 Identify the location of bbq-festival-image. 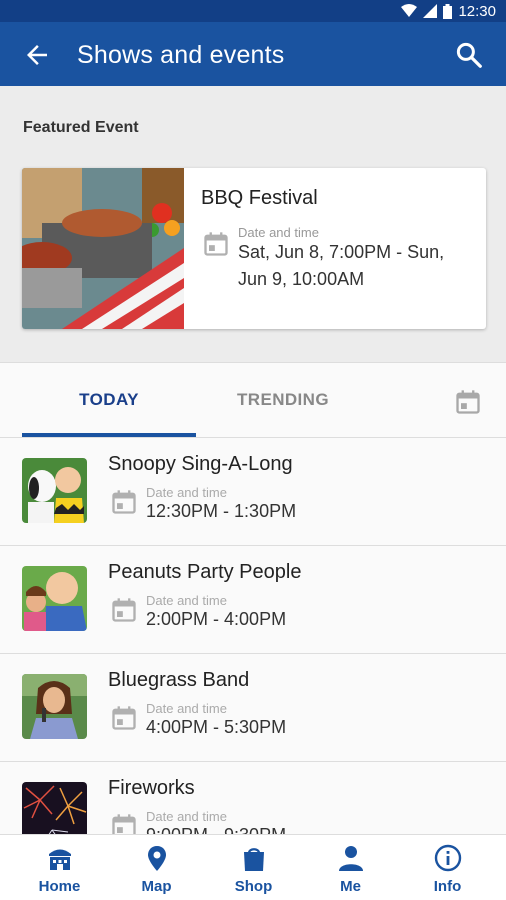
(103, 248).